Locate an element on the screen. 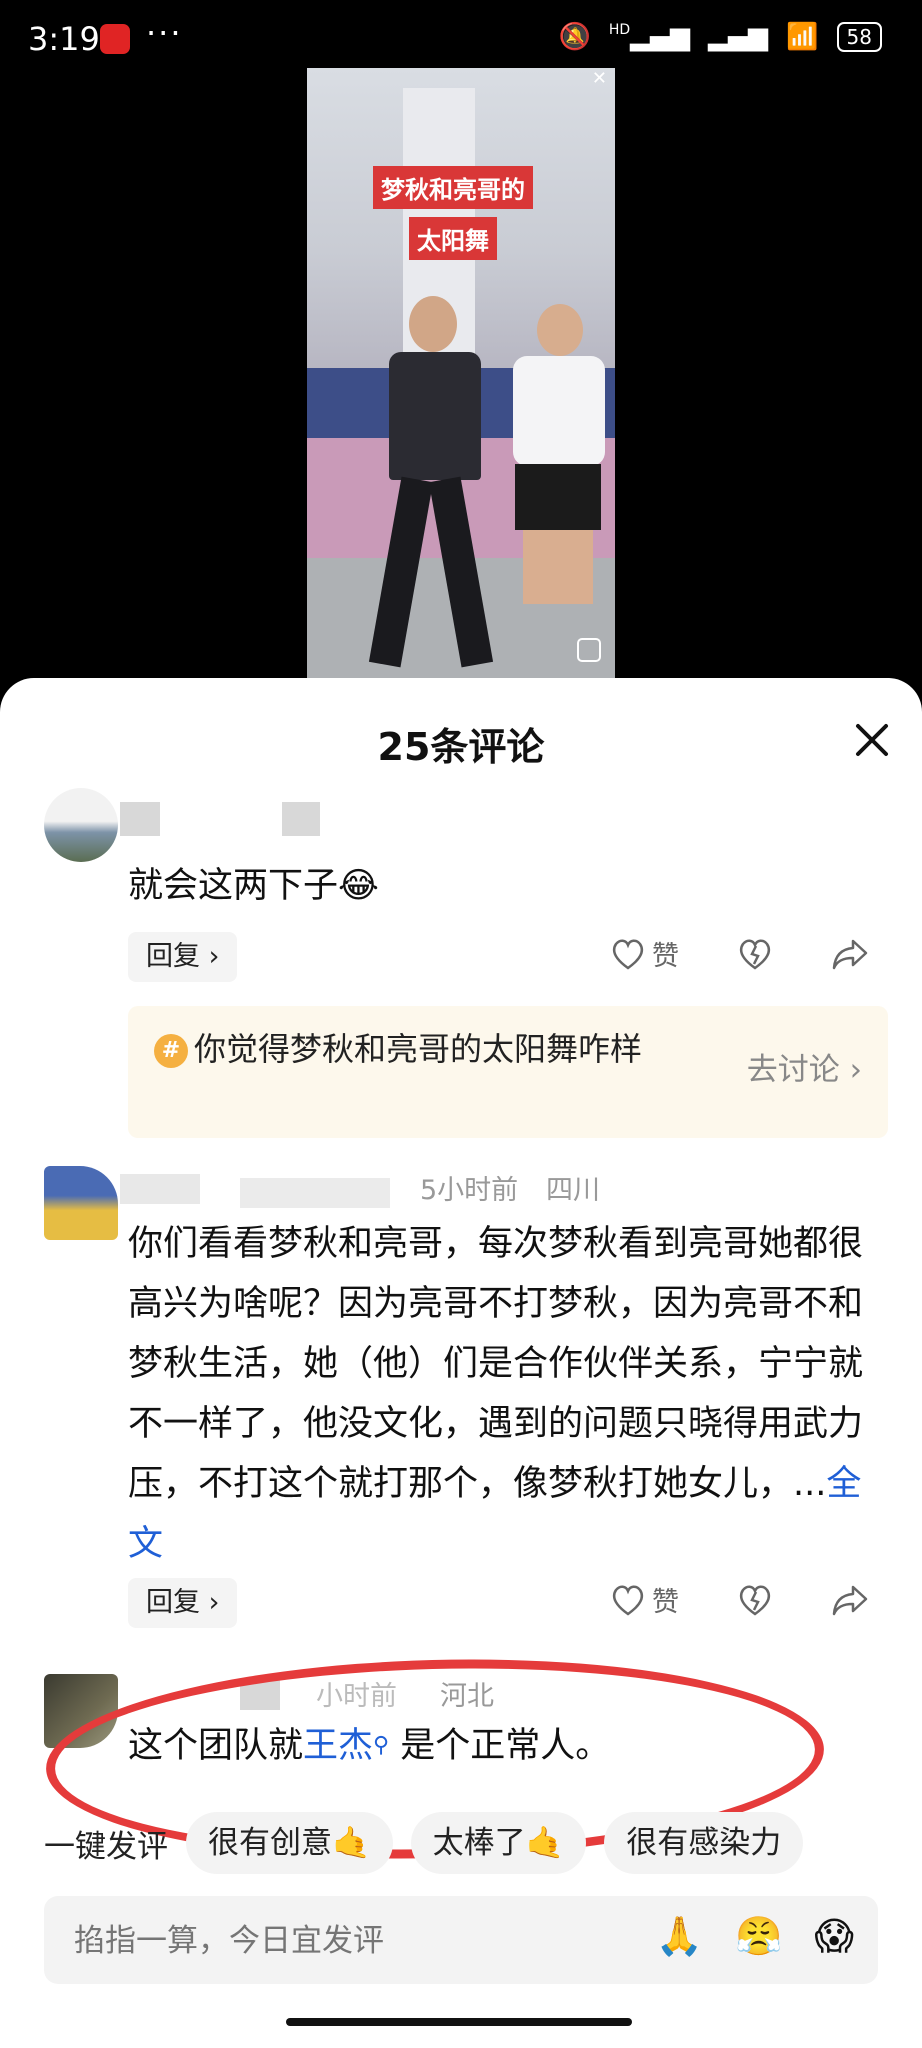 The image size is (922, 2048). system-icons: 🔕 HD▂▄▆ ▂▄▆ 📶 58 is located at coordinates (720, 37).